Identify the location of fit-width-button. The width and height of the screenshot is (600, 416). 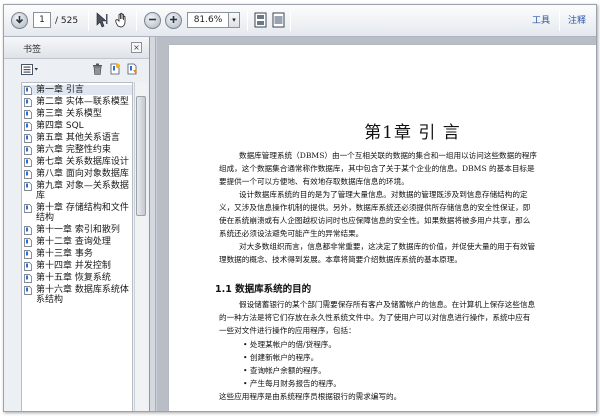
(278, 21).